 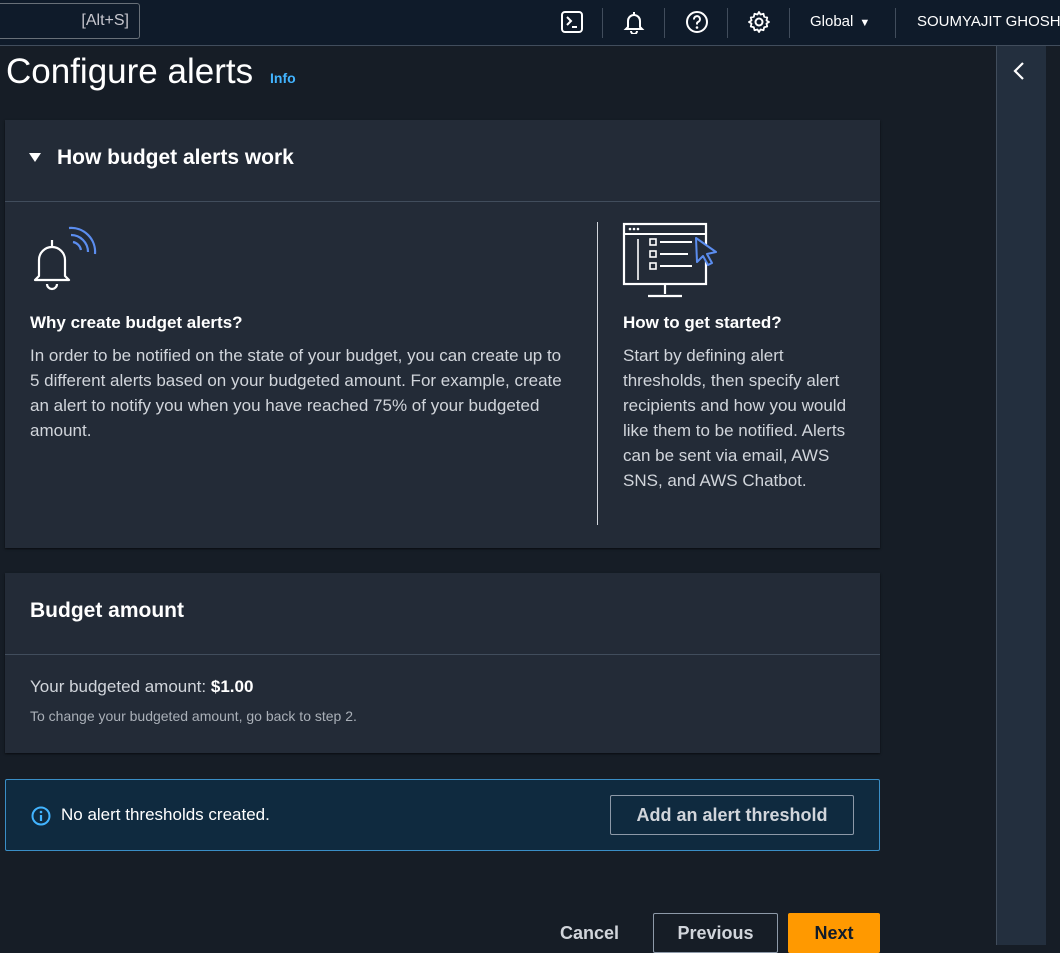 I want to click on scrollbar-track, so click(x=1053, y=495).